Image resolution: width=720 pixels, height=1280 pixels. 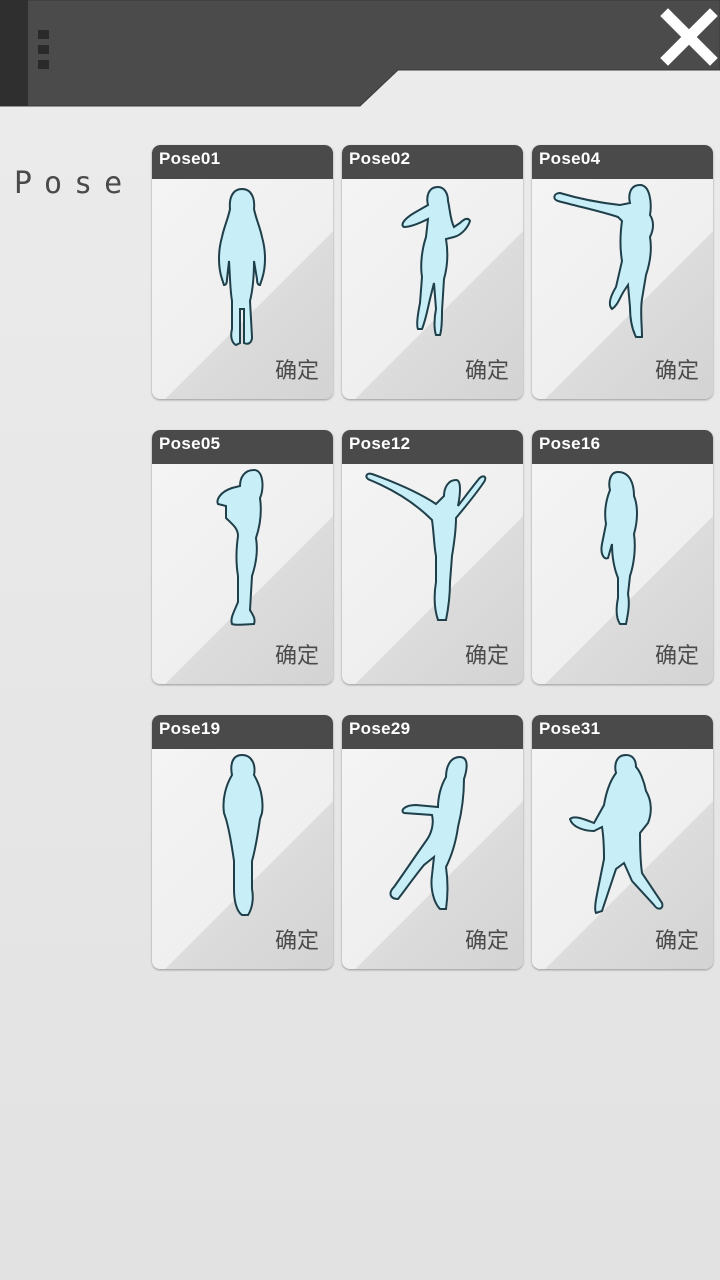 What do you see at coordinates (190, 443) in the screenshot?
I see `pose-name: Pose05` at bounding box center [190, 443].